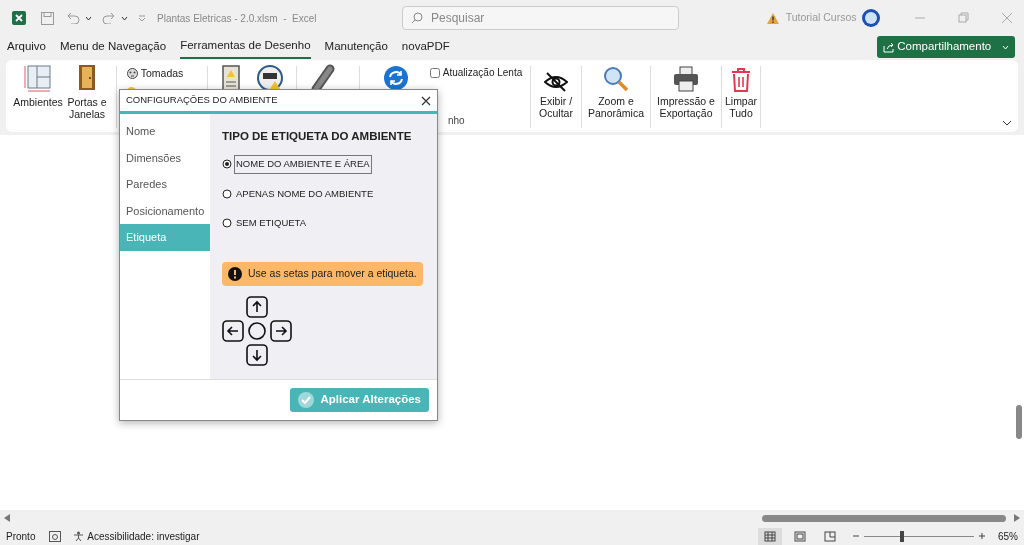  I want to click on door-icon, so click(87, 78).